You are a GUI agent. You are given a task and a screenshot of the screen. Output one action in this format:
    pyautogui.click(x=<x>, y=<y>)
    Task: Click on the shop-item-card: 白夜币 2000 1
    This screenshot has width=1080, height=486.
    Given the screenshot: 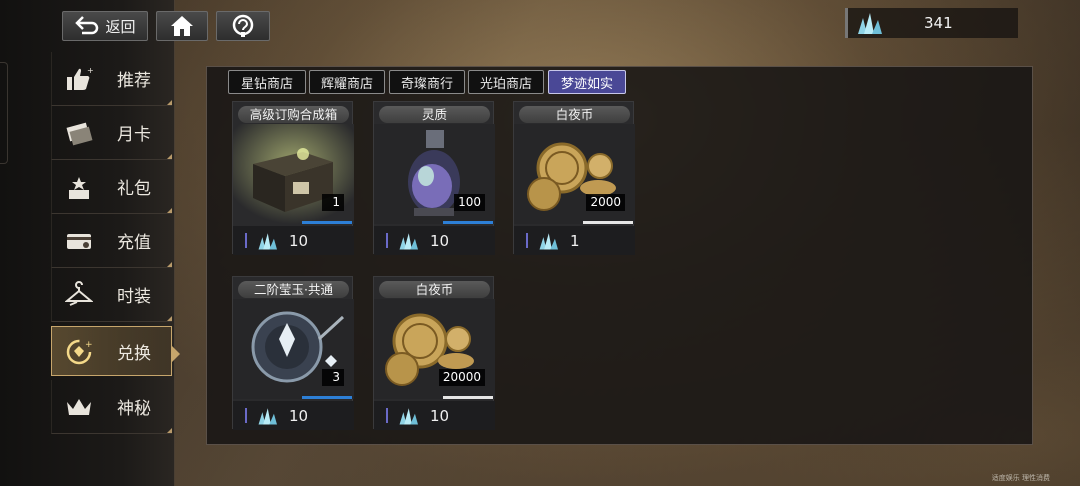 What is the action you would take?
    pyautogui.click(x=574, y=178)
    